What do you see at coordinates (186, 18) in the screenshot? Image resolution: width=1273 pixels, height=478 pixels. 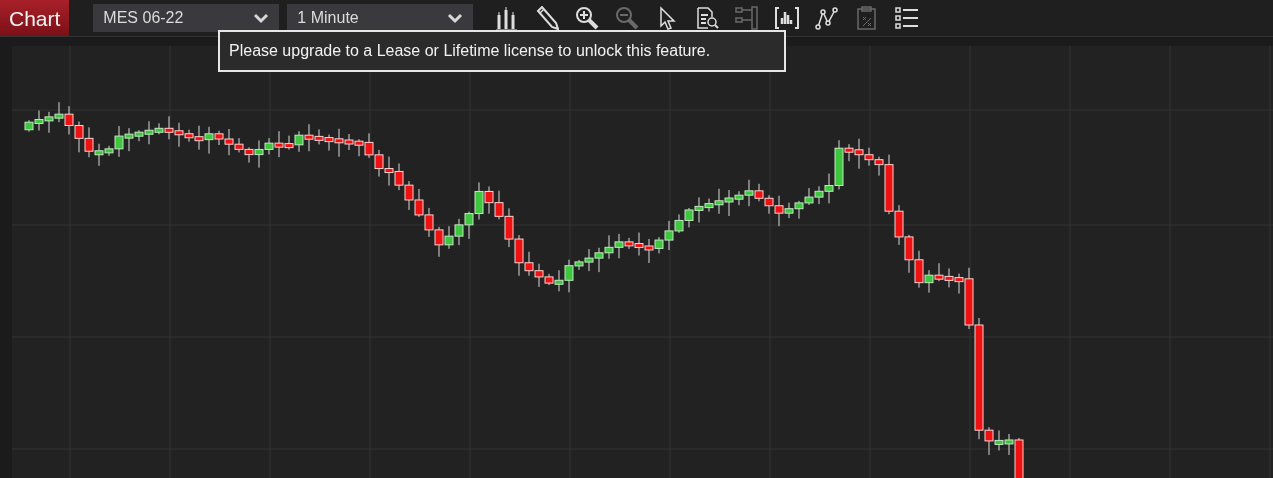 I see `dropdown-select: MES 06-22` at bounding box center [186, 18].